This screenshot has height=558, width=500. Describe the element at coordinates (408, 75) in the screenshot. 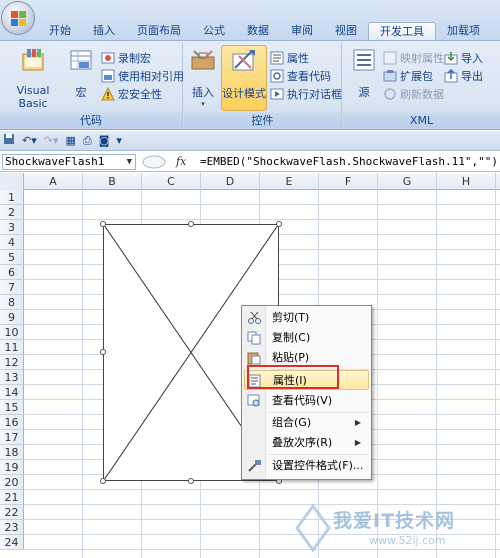

I see `expansion-packs-button: 扩展包` at that location.